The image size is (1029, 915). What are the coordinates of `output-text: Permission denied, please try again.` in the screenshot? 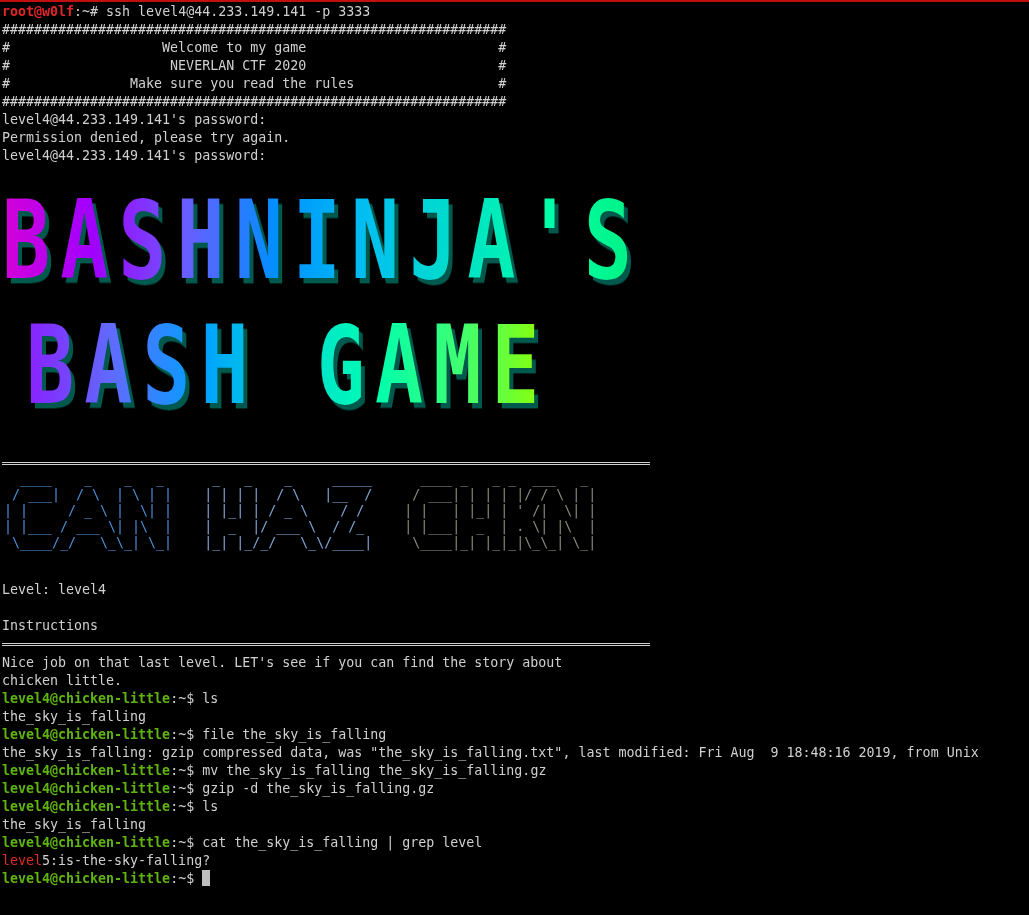 It's located at (147, 138).